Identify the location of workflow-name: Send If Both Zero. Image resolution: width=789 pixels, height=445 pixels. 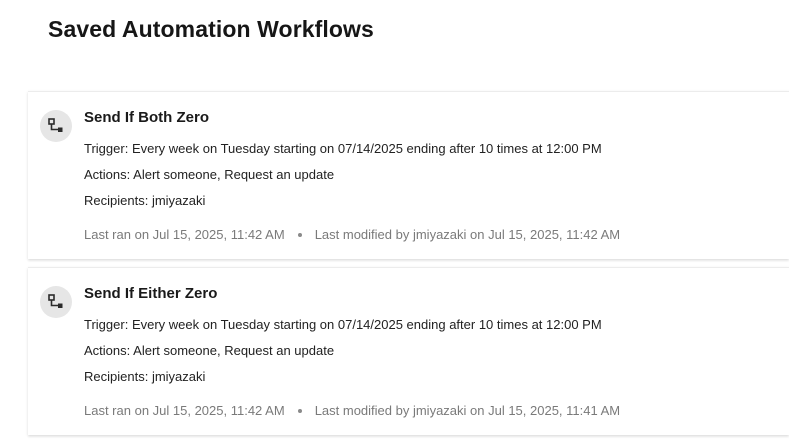
(426, 118).